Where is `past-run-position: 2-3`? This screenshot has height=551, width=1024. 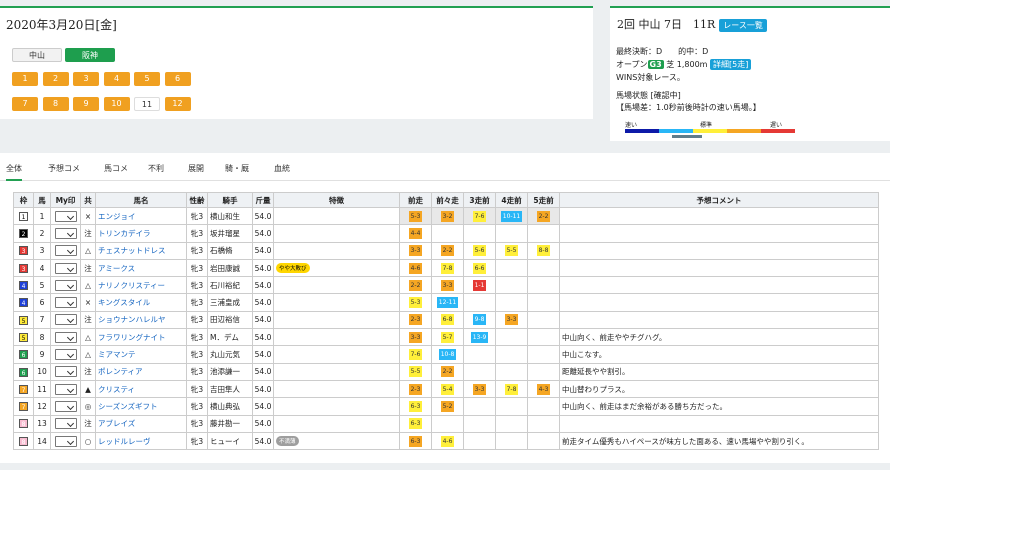
past-run-position: 2-3 is located at coordinates (415, 320).